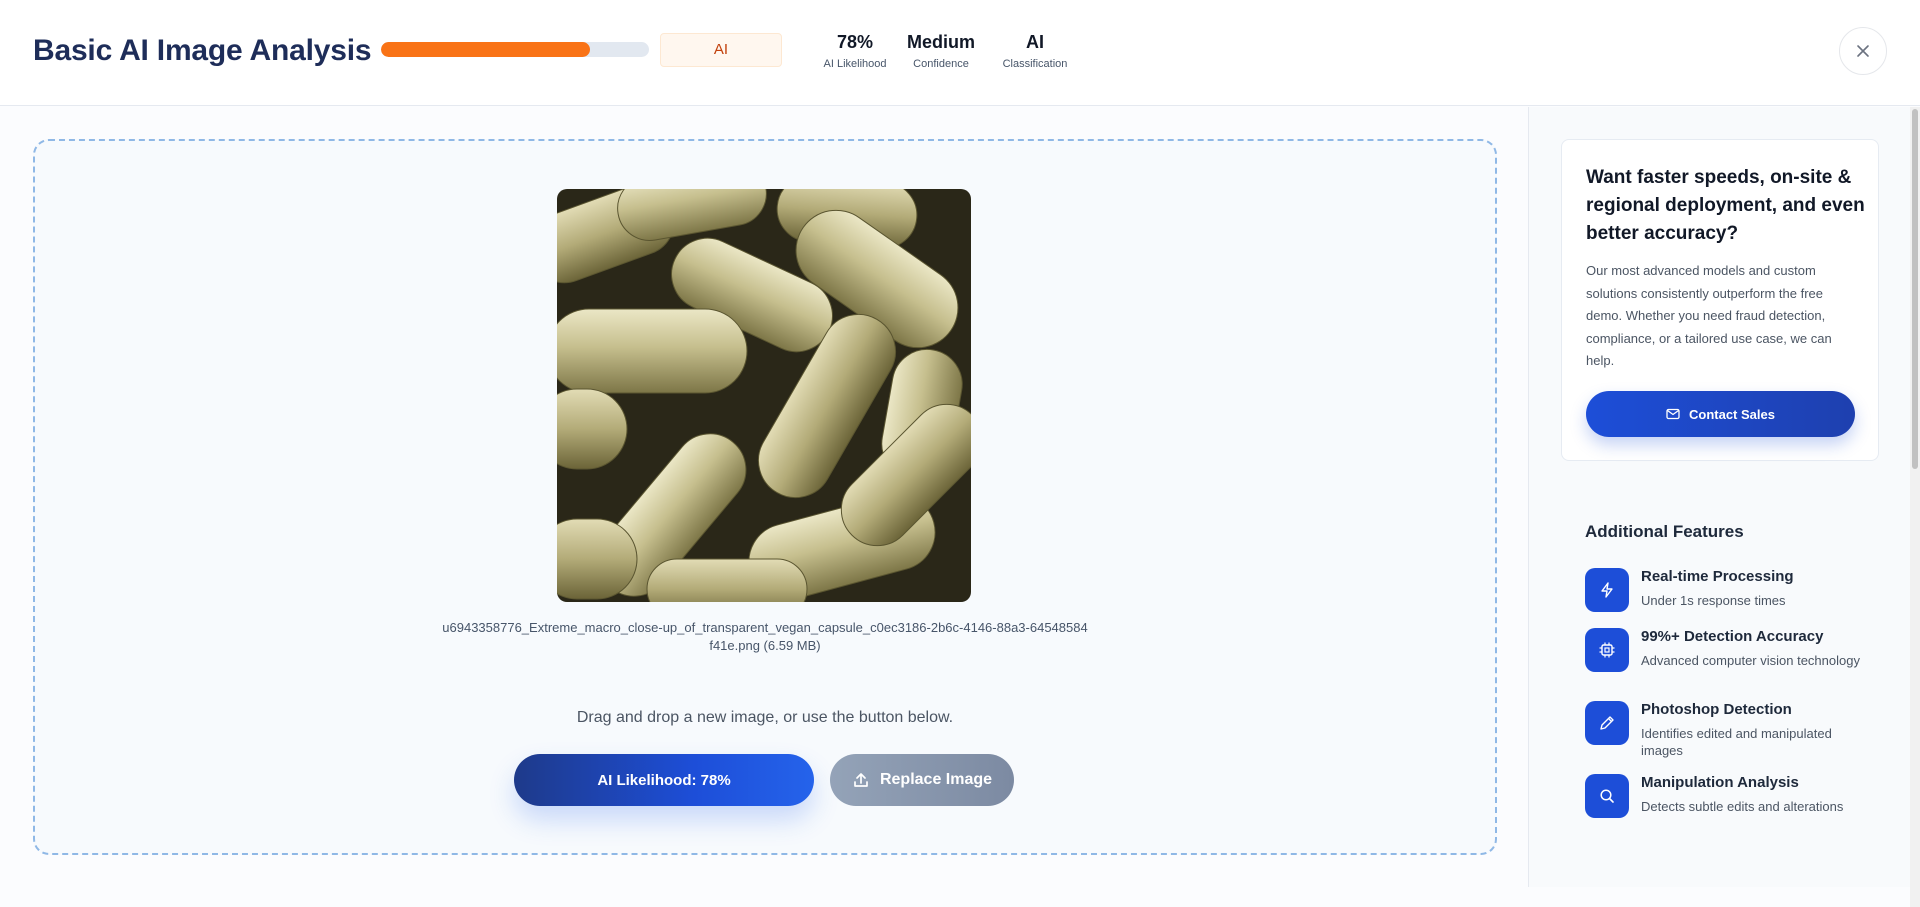 The width and height of the screenshot is (1920, 907). What do you see at coordinates (1750, 660) in the screenshot?
I see `feature-desc: Advanced computer vision technology` at bounding box center [1750, 660].